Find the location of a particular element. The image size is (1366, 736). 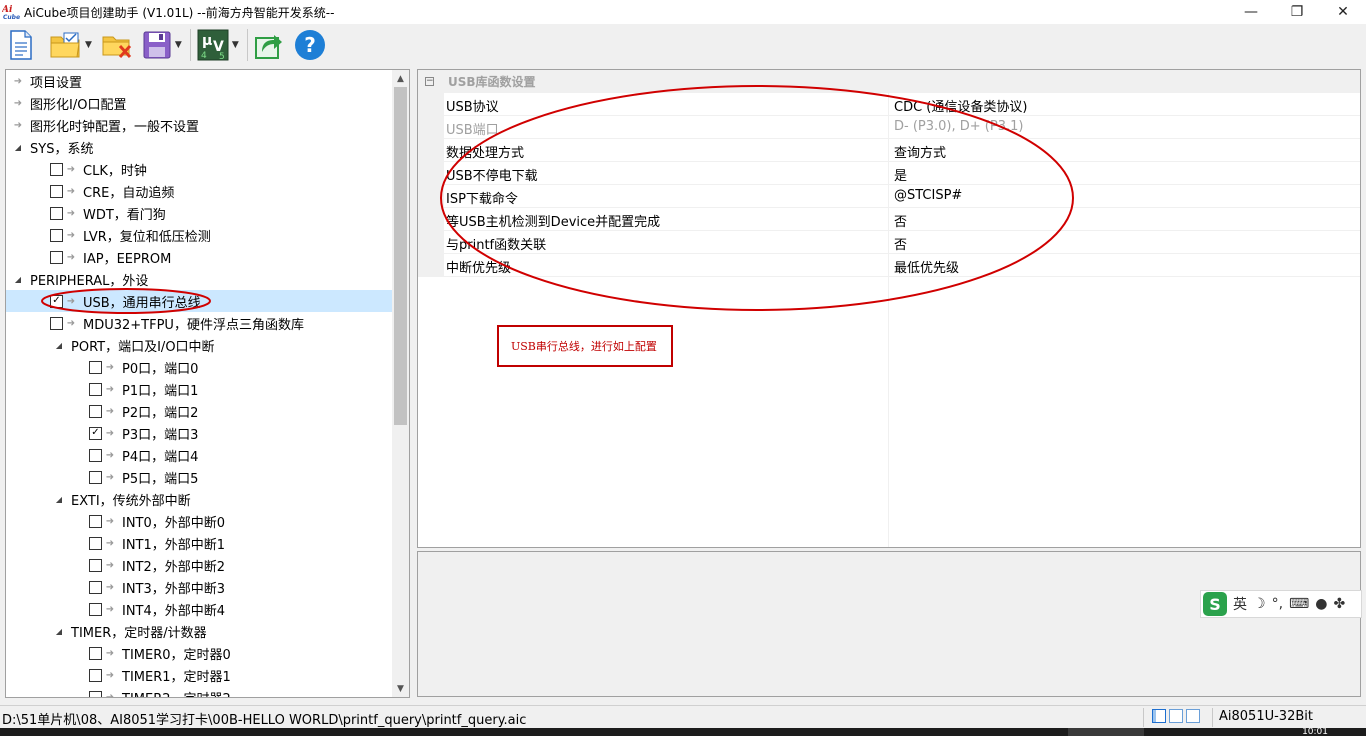

tree-item: ◢ SYS，系统 is located at coordinates (199, 147).